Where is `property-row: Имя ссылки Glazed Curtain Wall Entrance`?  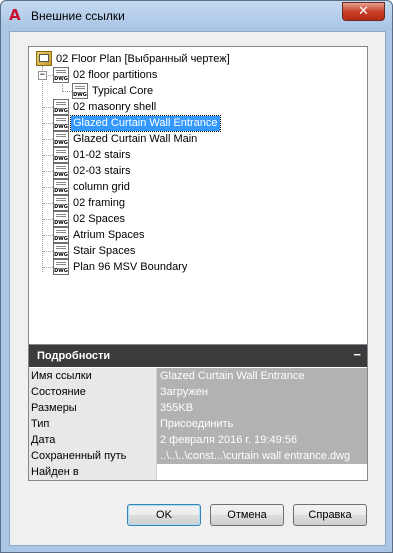 property-row: Имя ссылки Glazed Curtain Wall Entrance is located at coordinates (198, 376).